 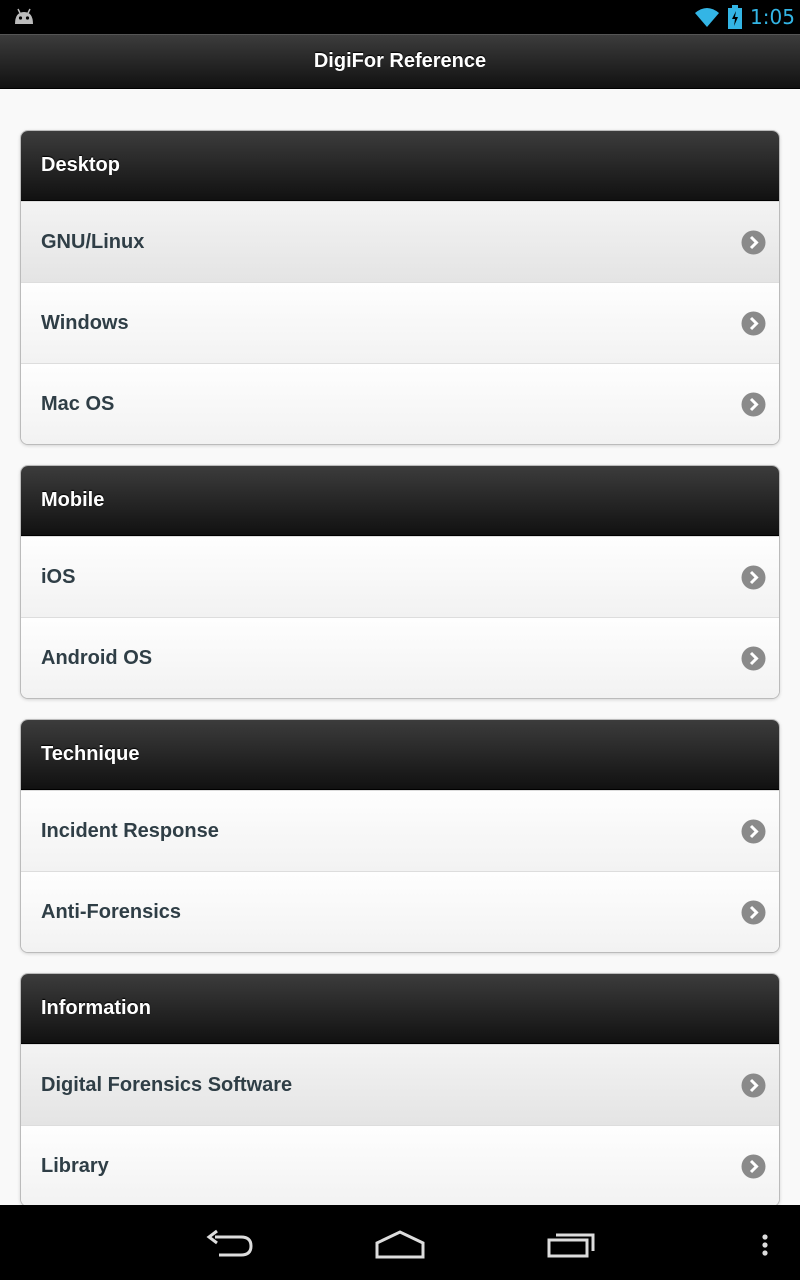 What do you see at coordinates (93, 242) in the screenshot?
I see `list-item-label: GNU/Linux` at bounding box center [93, 242].